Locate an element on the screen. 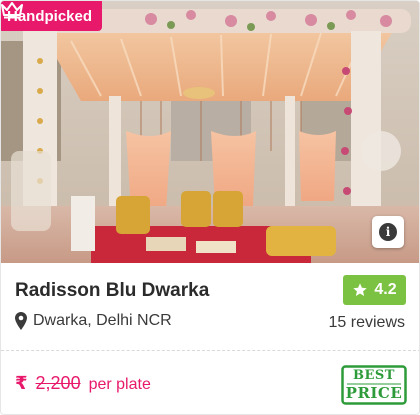 The image size is (420, 415). best-price-line2: PRICE is located at coordinates (374, 393).